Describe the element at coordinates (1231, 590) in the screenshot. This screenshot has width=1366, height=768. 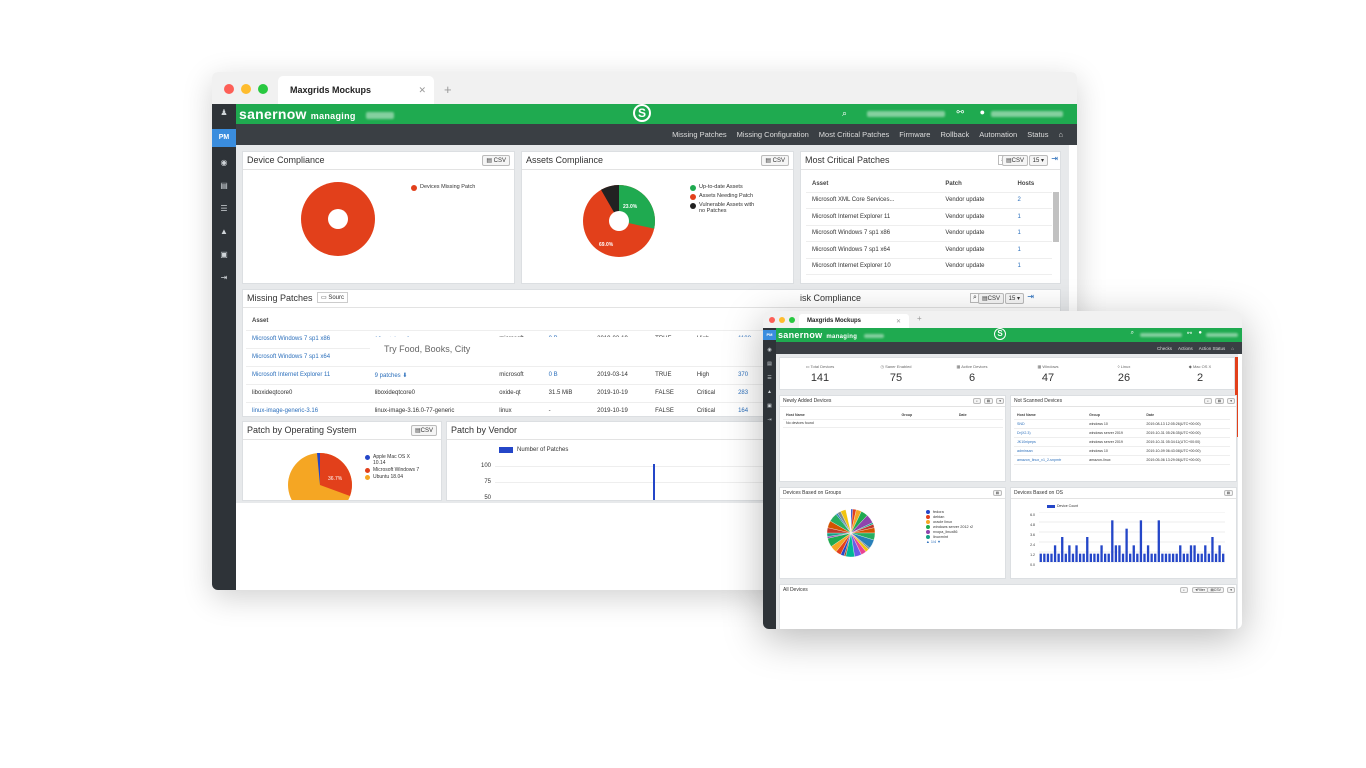
I see `page-size-select: ▾` at that location.